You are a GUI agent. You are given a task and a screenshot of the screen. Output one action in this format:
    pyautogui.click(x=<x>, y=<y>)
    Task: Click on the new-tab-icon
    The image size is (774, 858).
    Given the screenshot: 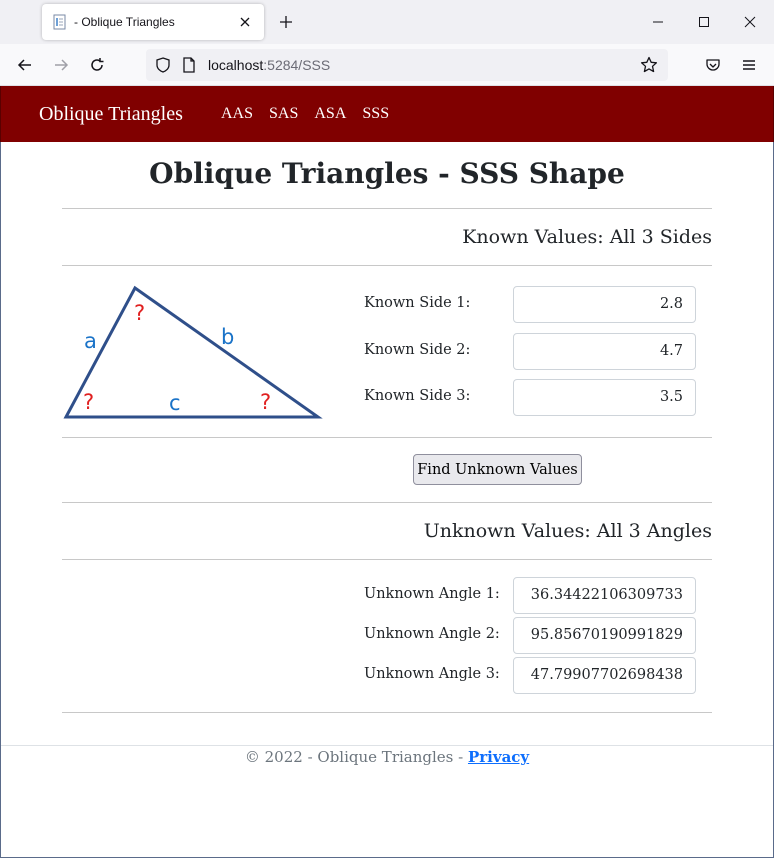 What is the action you would take?
    pyautogui.click(x=286, y=22)
    